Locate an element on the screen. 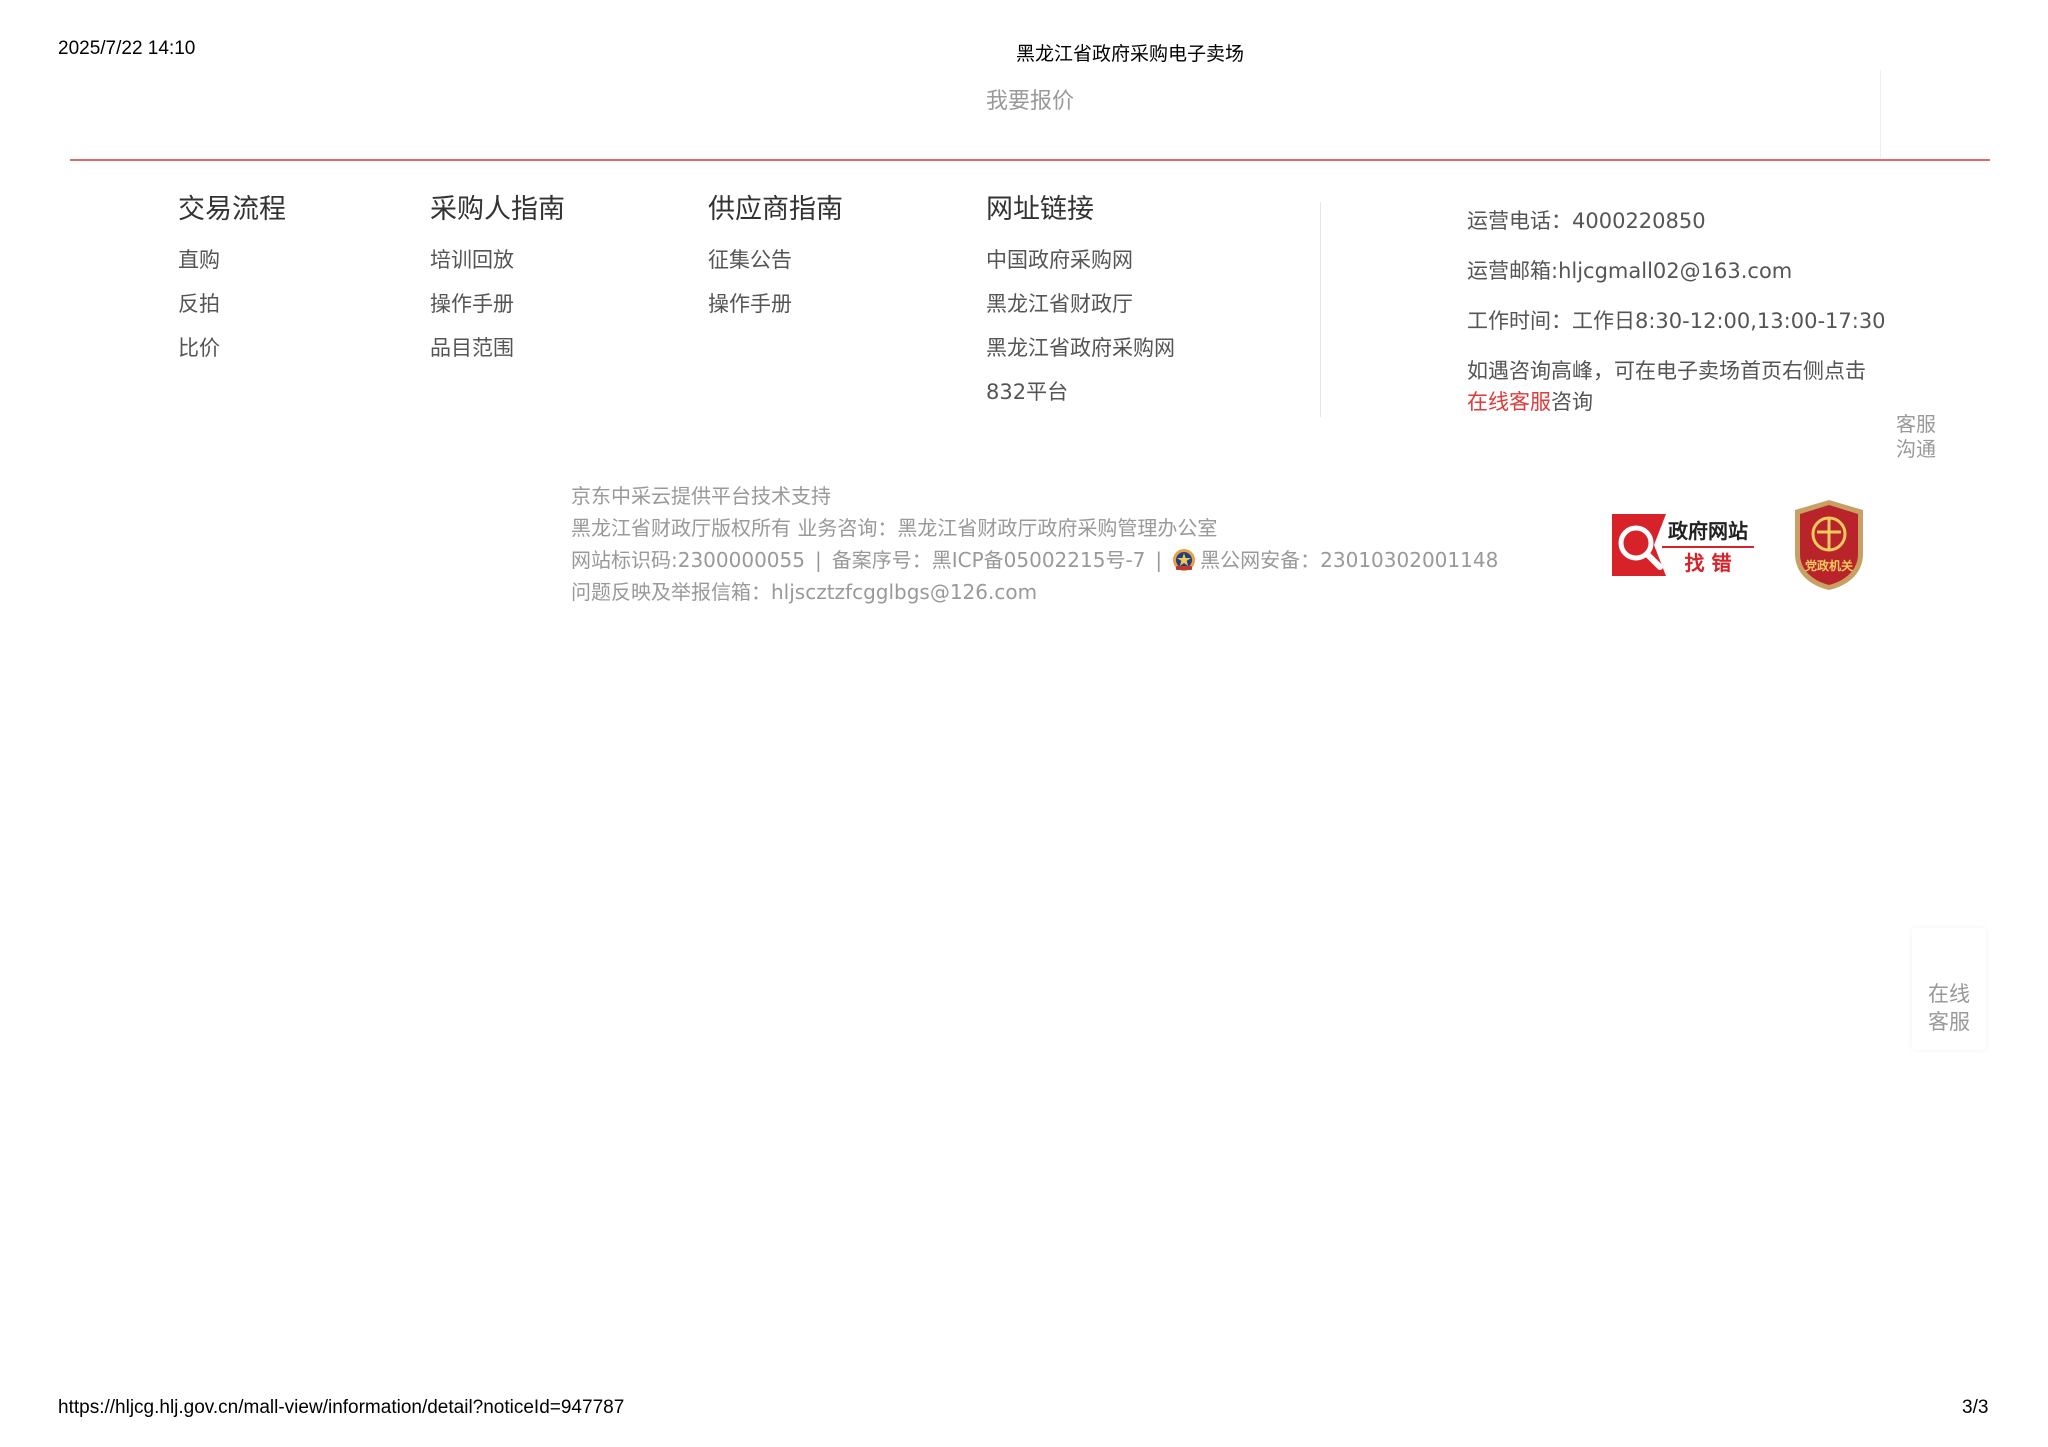  nav-link-832-platform: 832平台 is located at coordinates (1080, 392).